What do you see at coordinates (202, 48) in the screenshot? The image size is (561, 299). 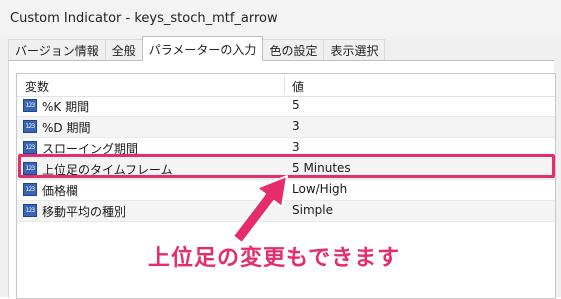 I see `tab-input-parameters: パラメーターの入力` at bounding box center [202, 48].